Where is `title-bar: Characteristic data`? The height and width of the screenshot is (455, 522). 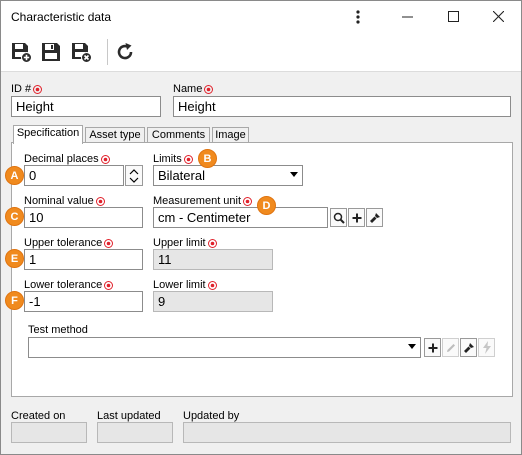
title-bar: Characteristic data is located at coordinates (261, 16).